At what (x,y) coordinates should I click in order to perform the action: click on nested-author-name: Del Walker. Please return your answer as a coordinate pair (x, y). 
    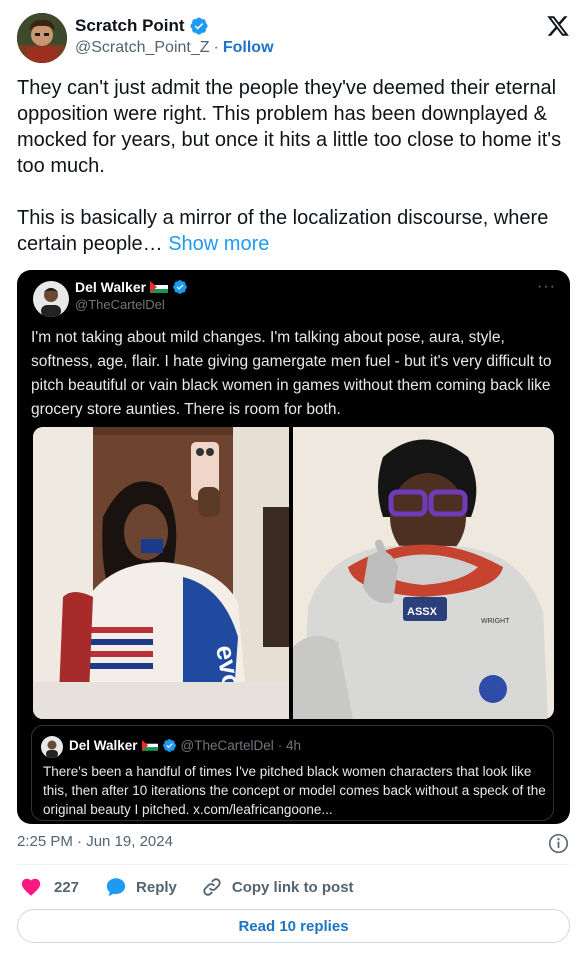
    Looking at the image, I should click on (103, 745).